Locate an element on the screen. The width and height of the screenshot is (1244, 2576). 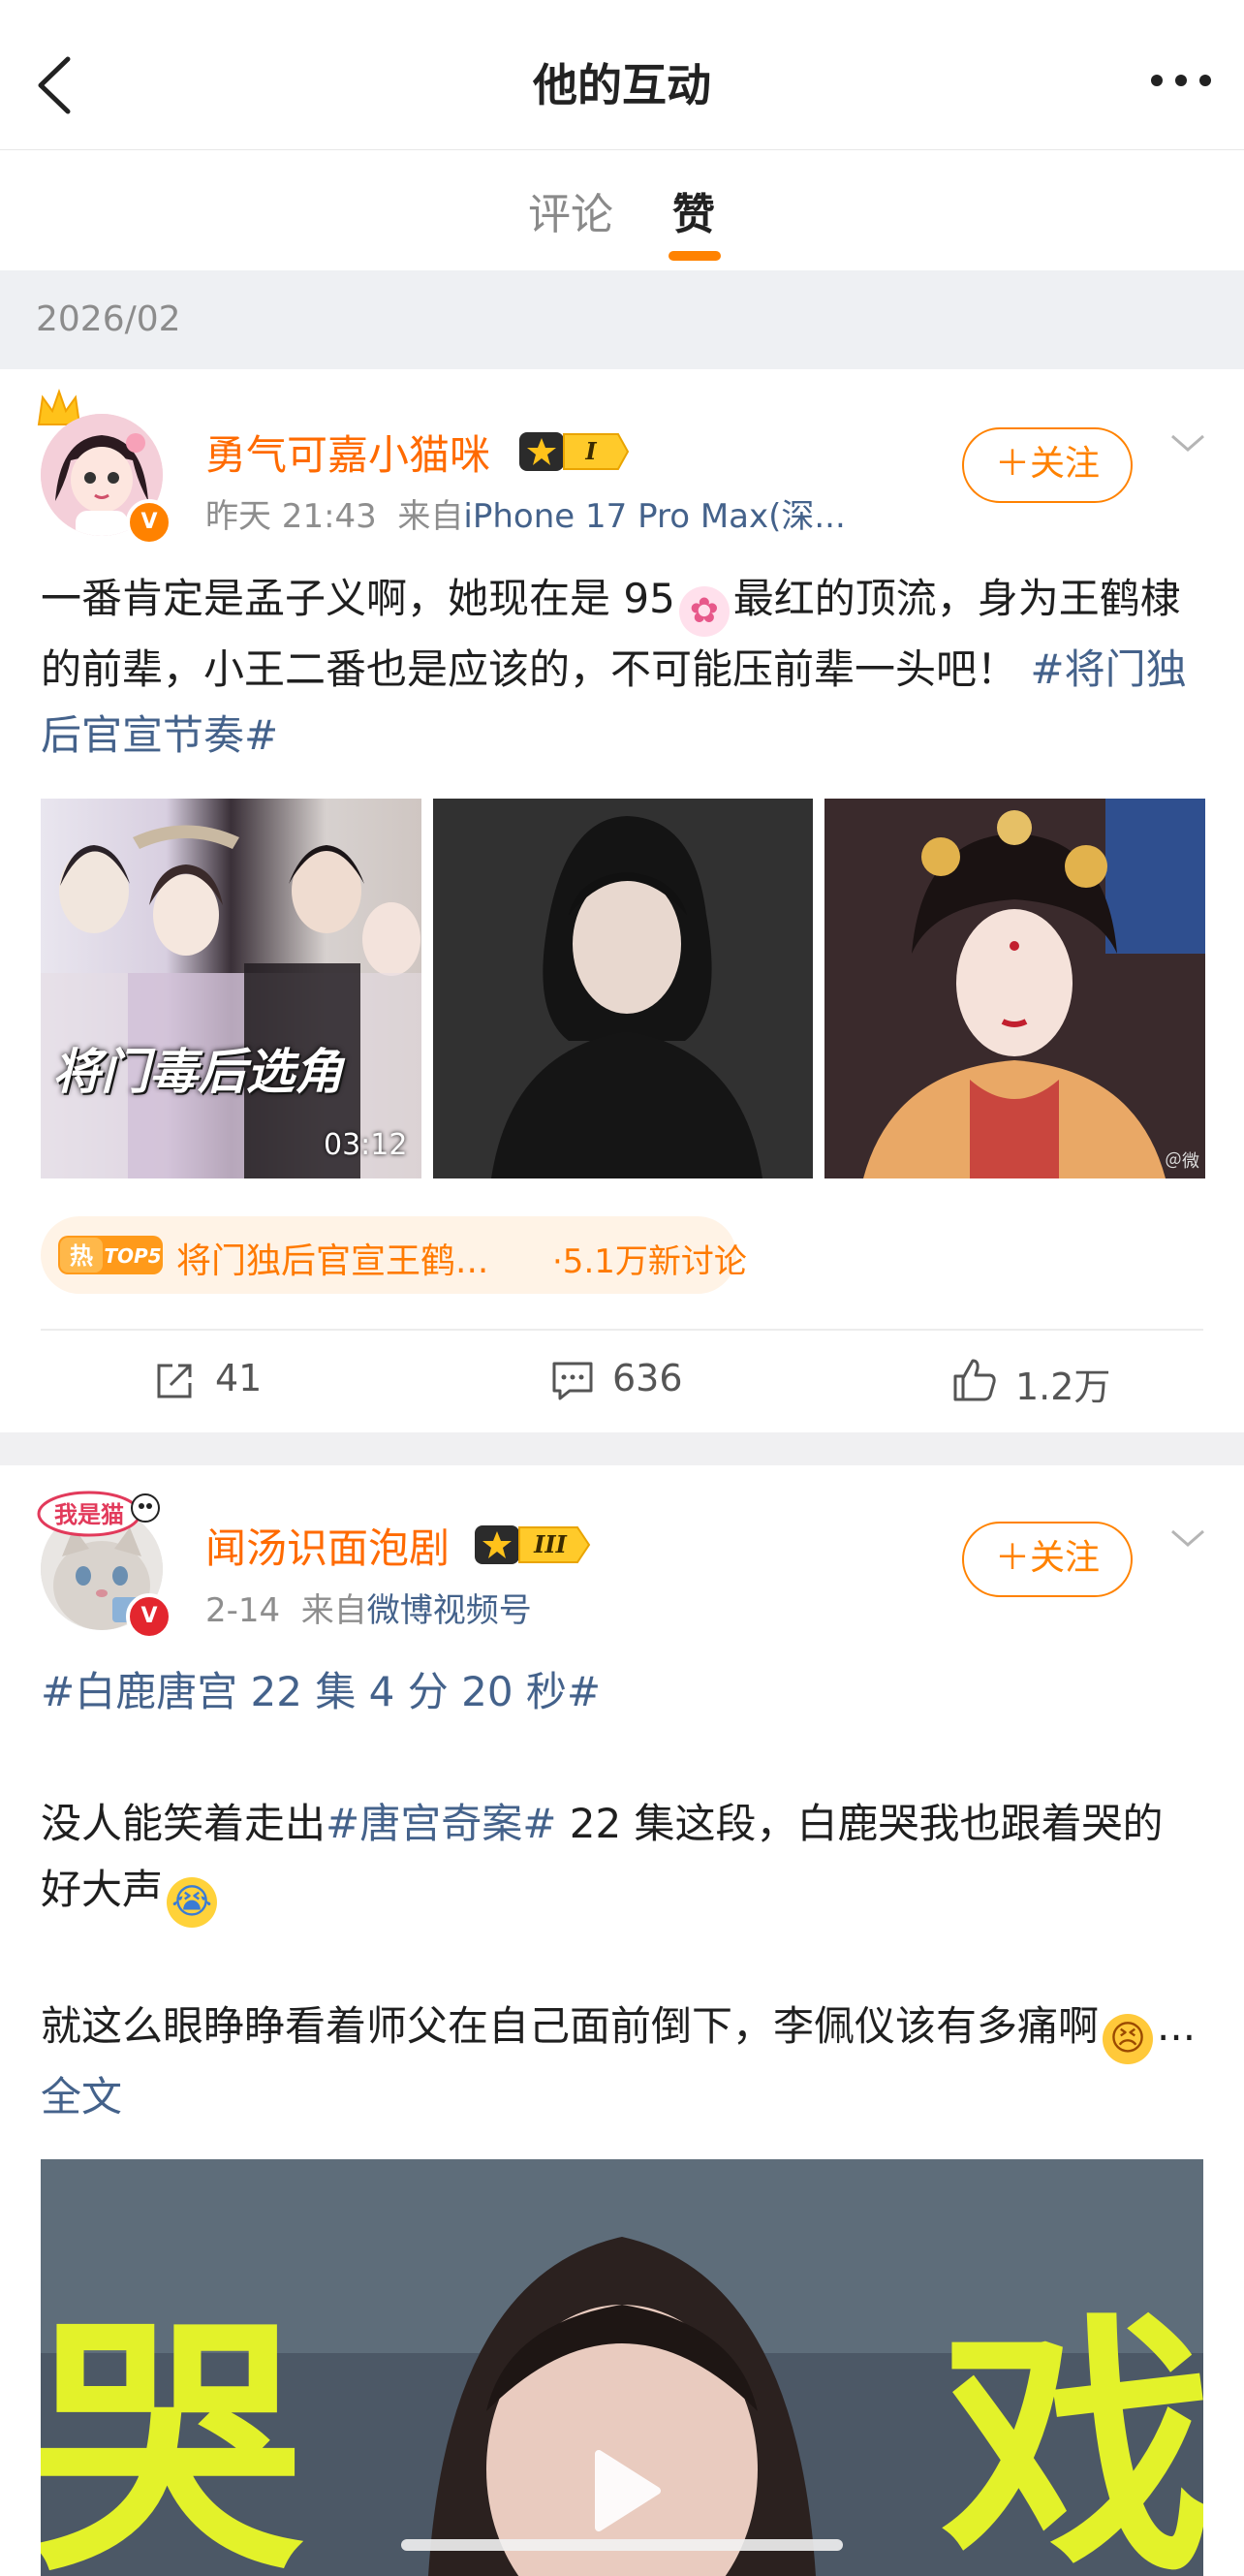
video-thumbnail: 将门毒后选角 03:12 is located at coordinates (231, 988).